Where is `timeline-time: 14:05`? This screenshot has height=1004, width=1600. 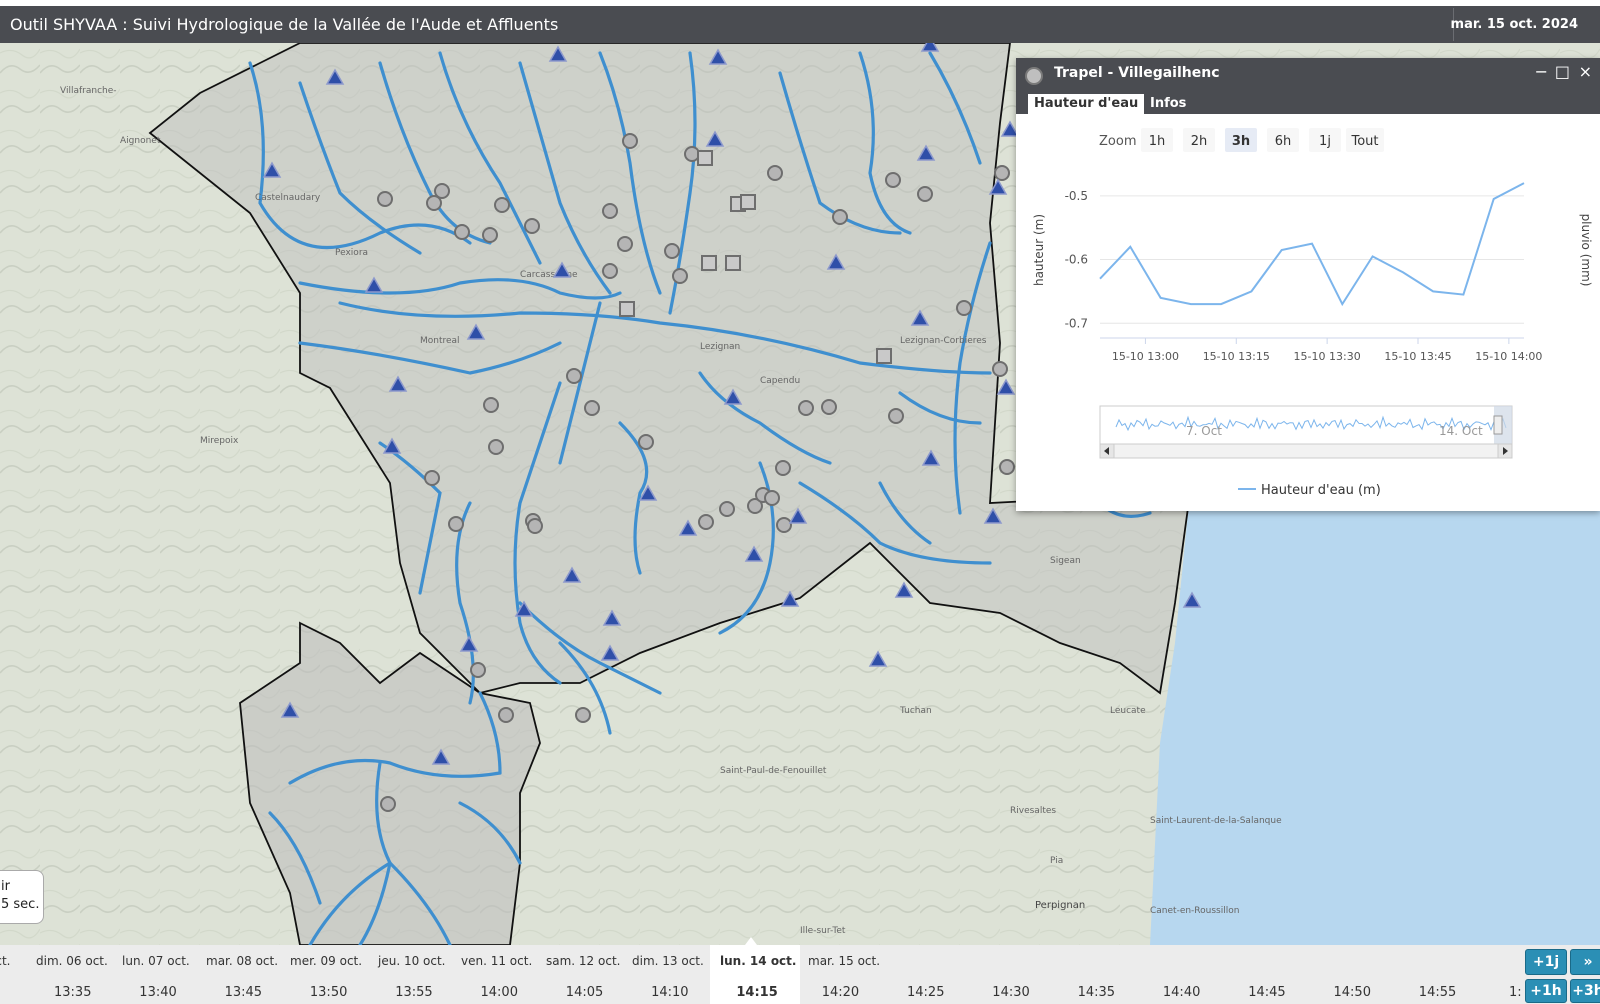
timeline-time: 14:05 is located at coordinates (584, 992).